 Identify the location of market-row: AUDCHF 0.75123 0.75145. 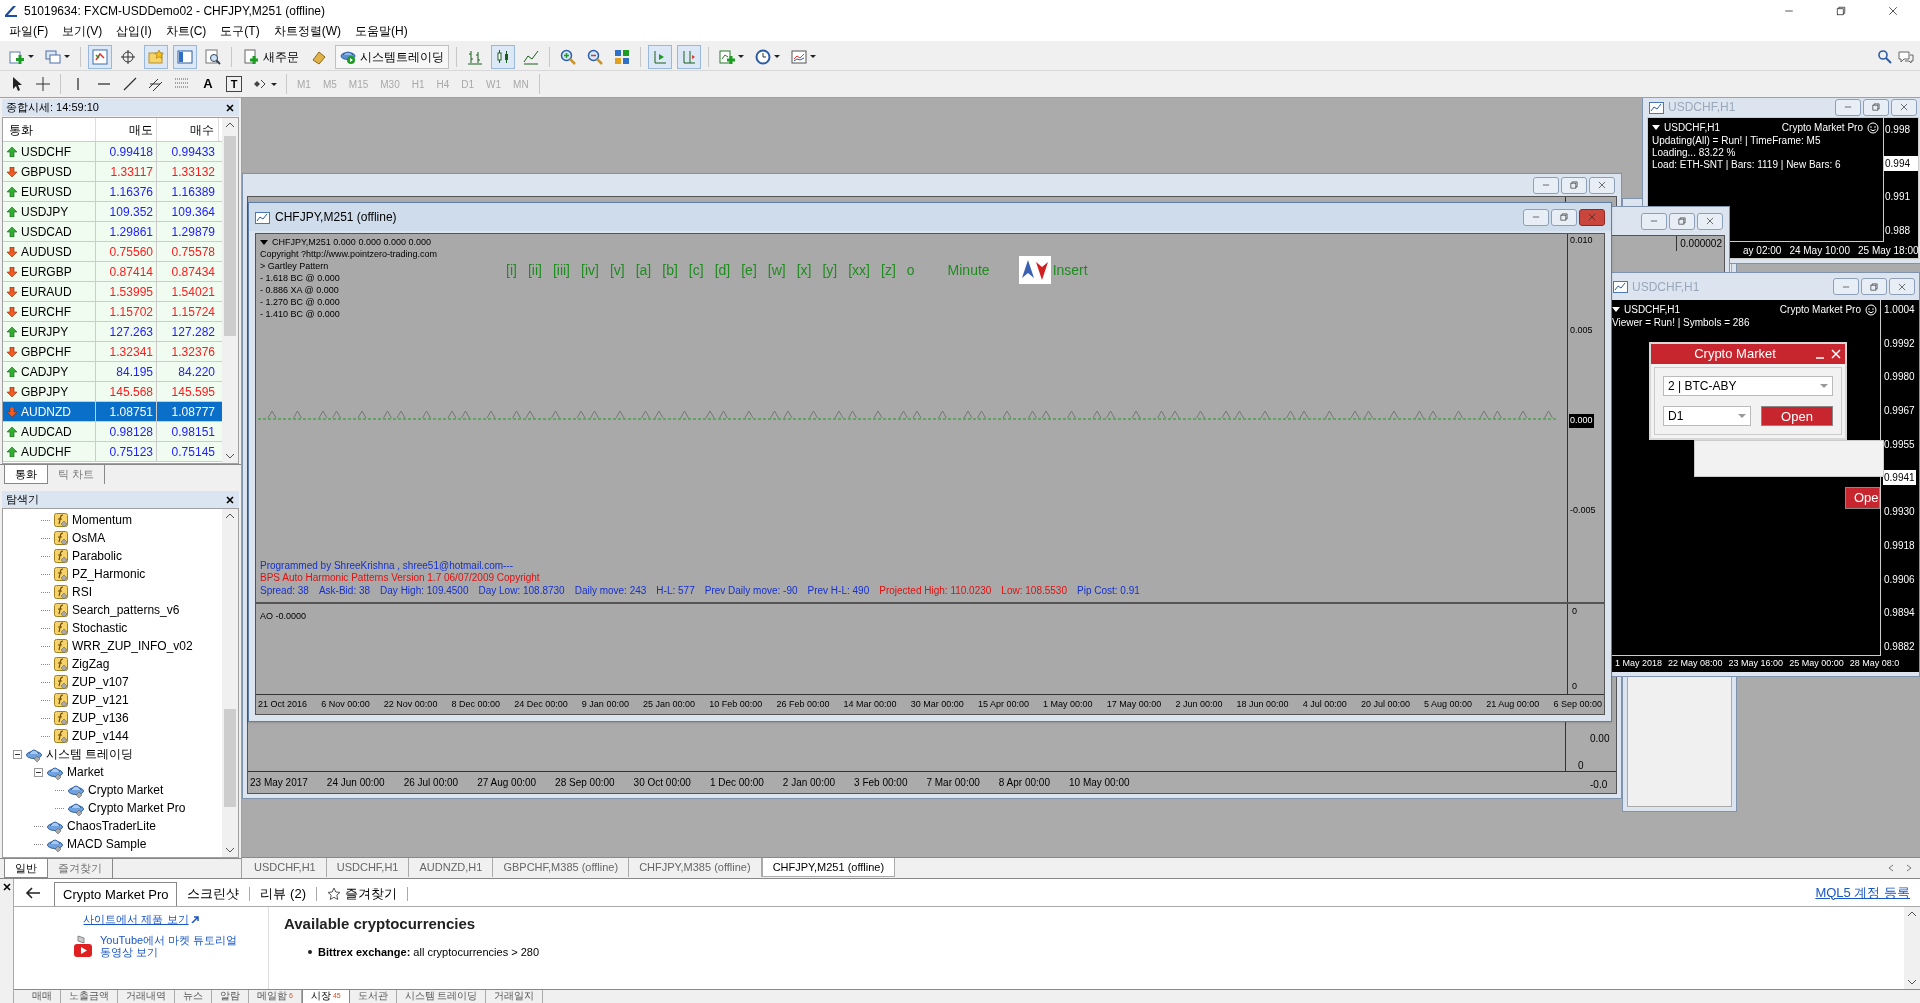
(112, 452).